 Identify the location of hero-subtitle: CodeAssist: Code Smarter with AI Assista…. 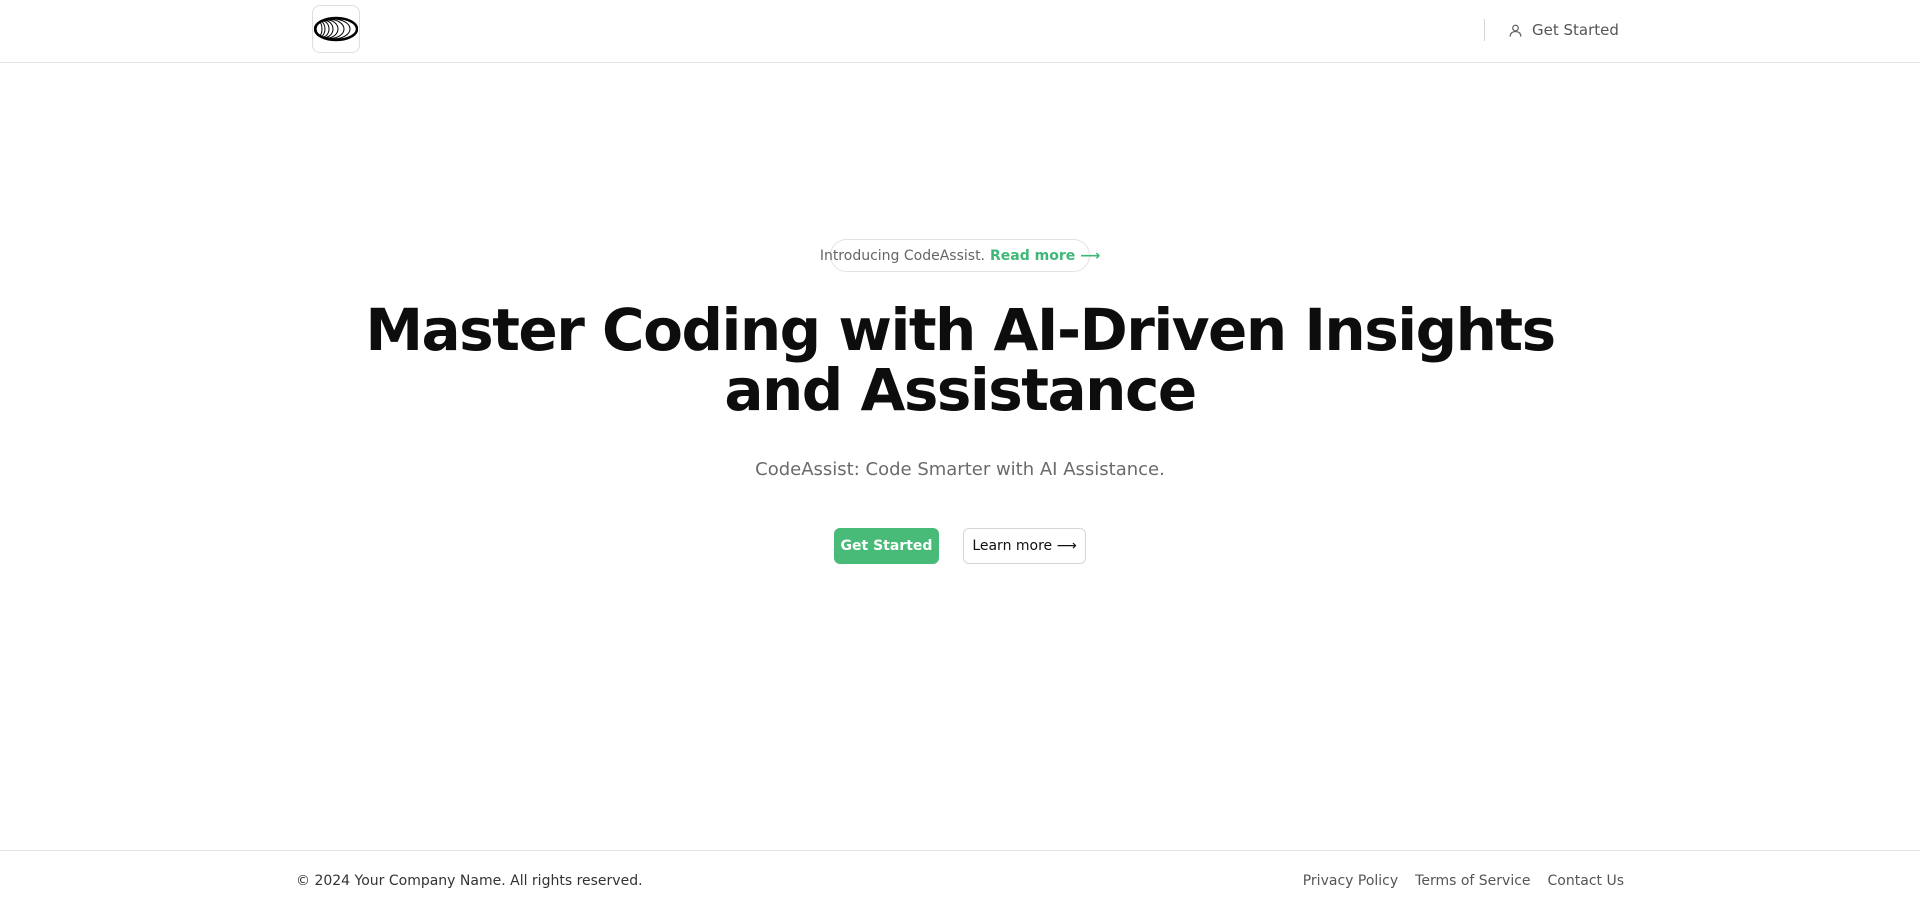
(960, 469).